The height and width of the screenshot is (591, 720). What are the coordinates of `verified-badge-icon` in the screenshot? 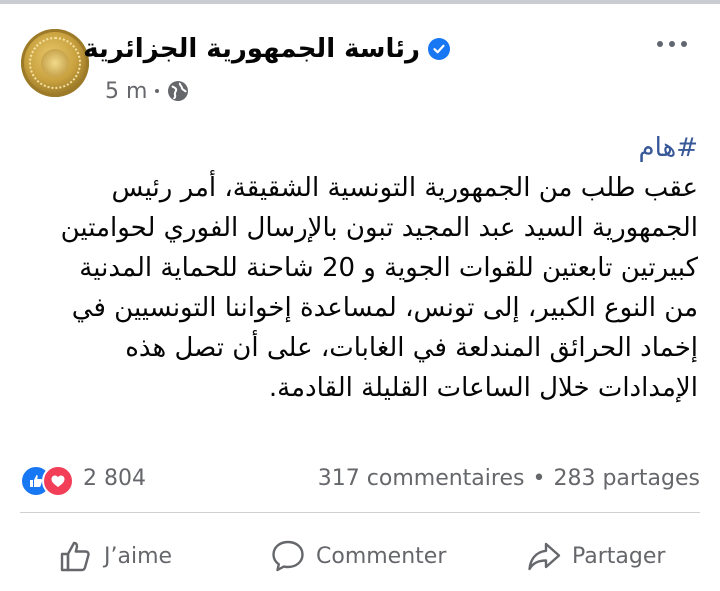 It's located at (439, 49).